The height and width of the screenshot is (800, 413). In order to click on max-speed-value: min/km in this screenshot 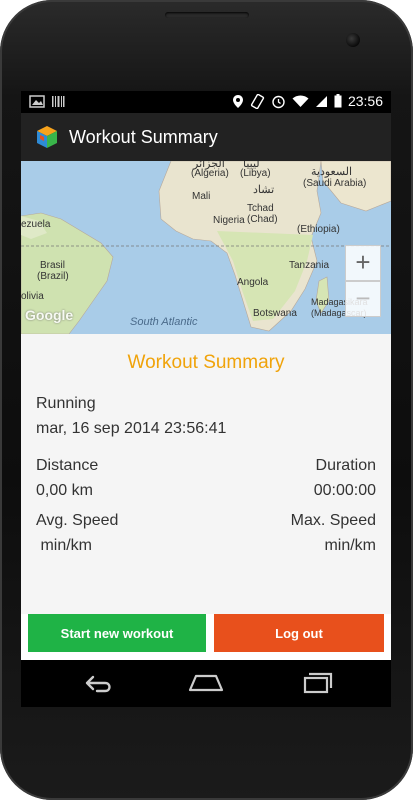, I will do `click(350, 545)`.